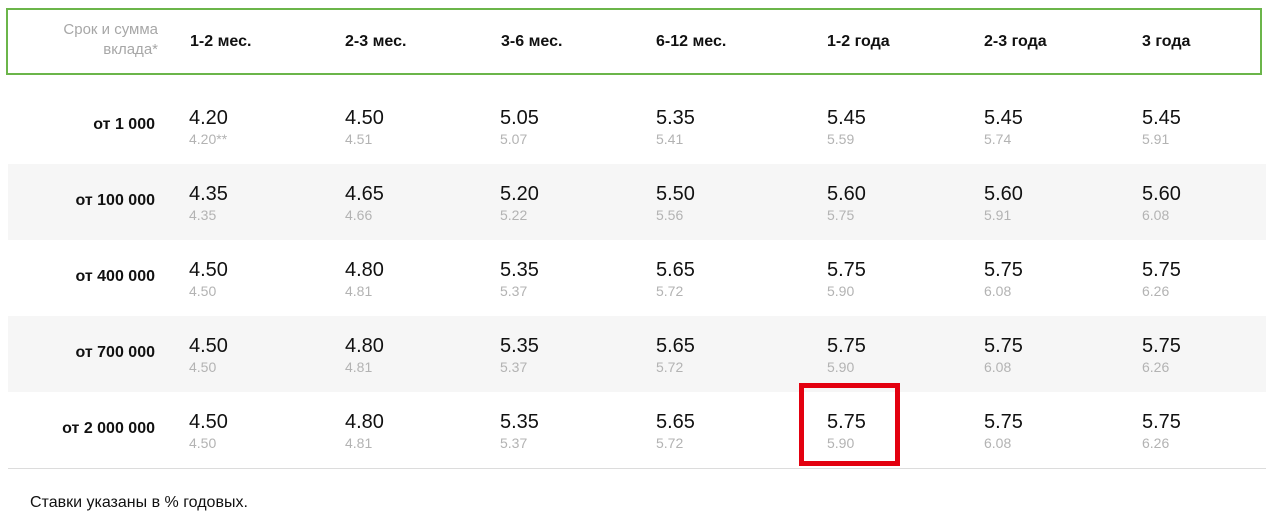 The image size is (1280, 518). I want to click on effective-rate: 4.66, so click(359, 215).